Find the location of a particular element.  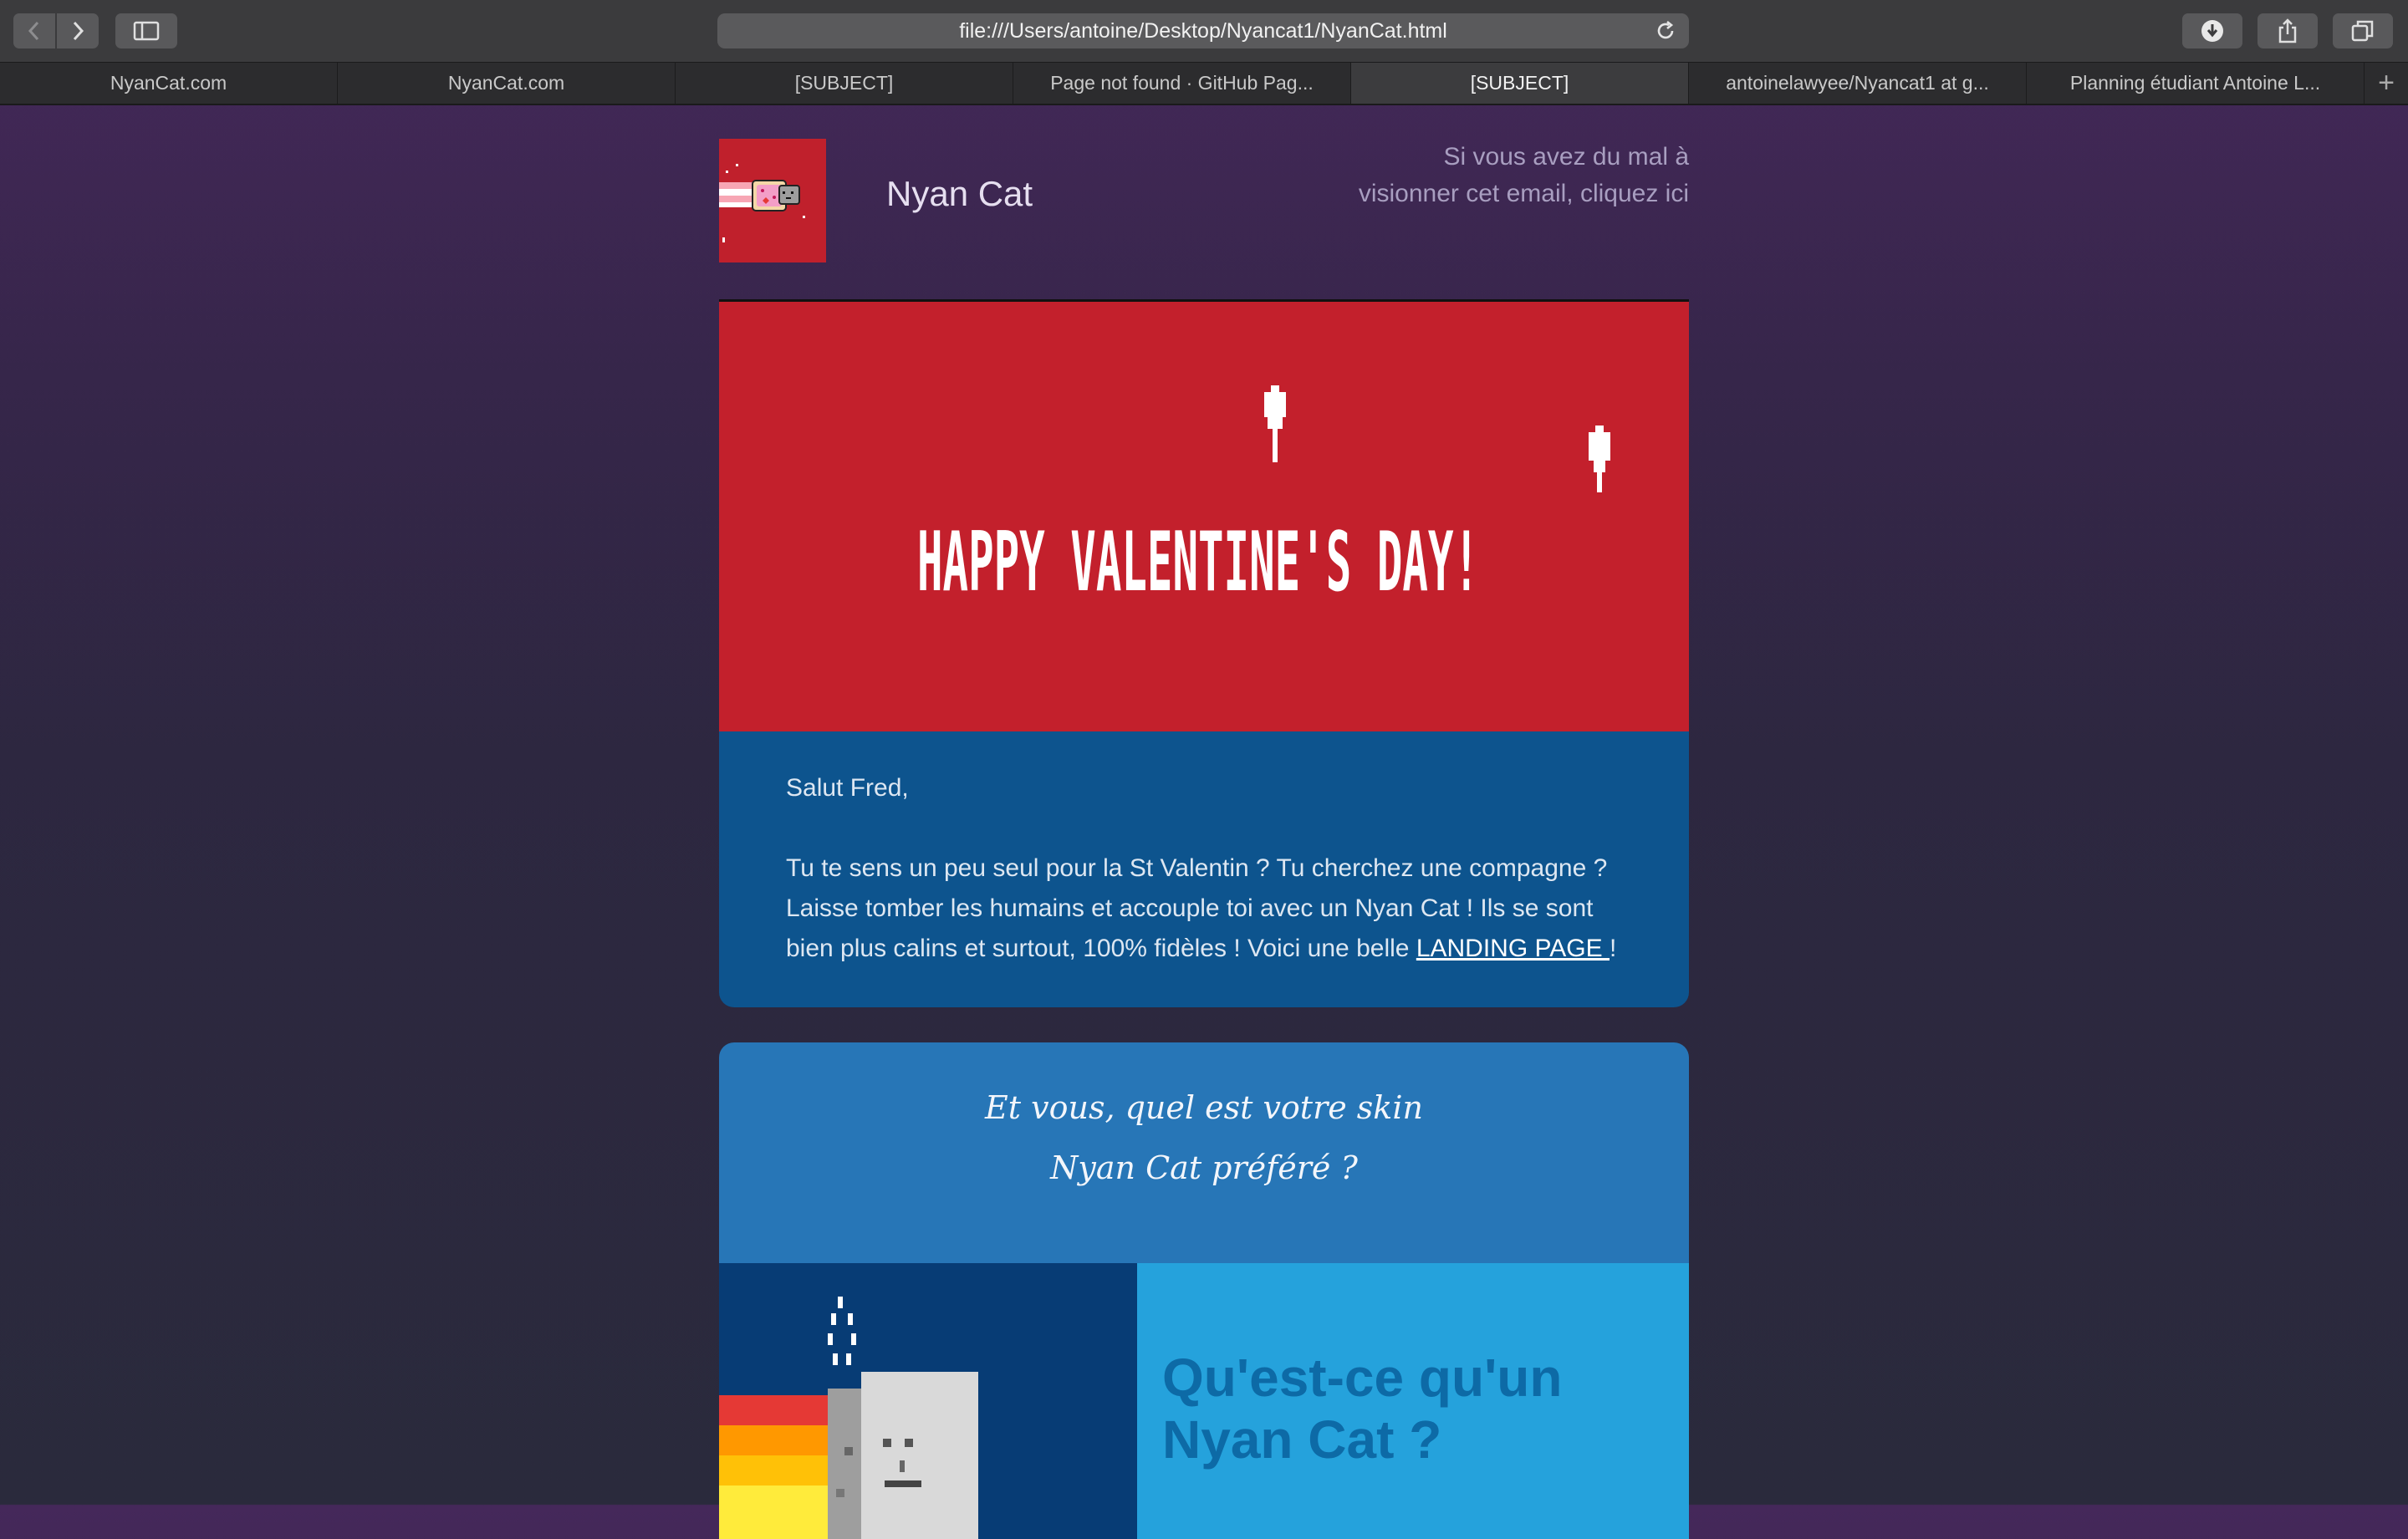

share-icon is located at coordinates (2287, 30).